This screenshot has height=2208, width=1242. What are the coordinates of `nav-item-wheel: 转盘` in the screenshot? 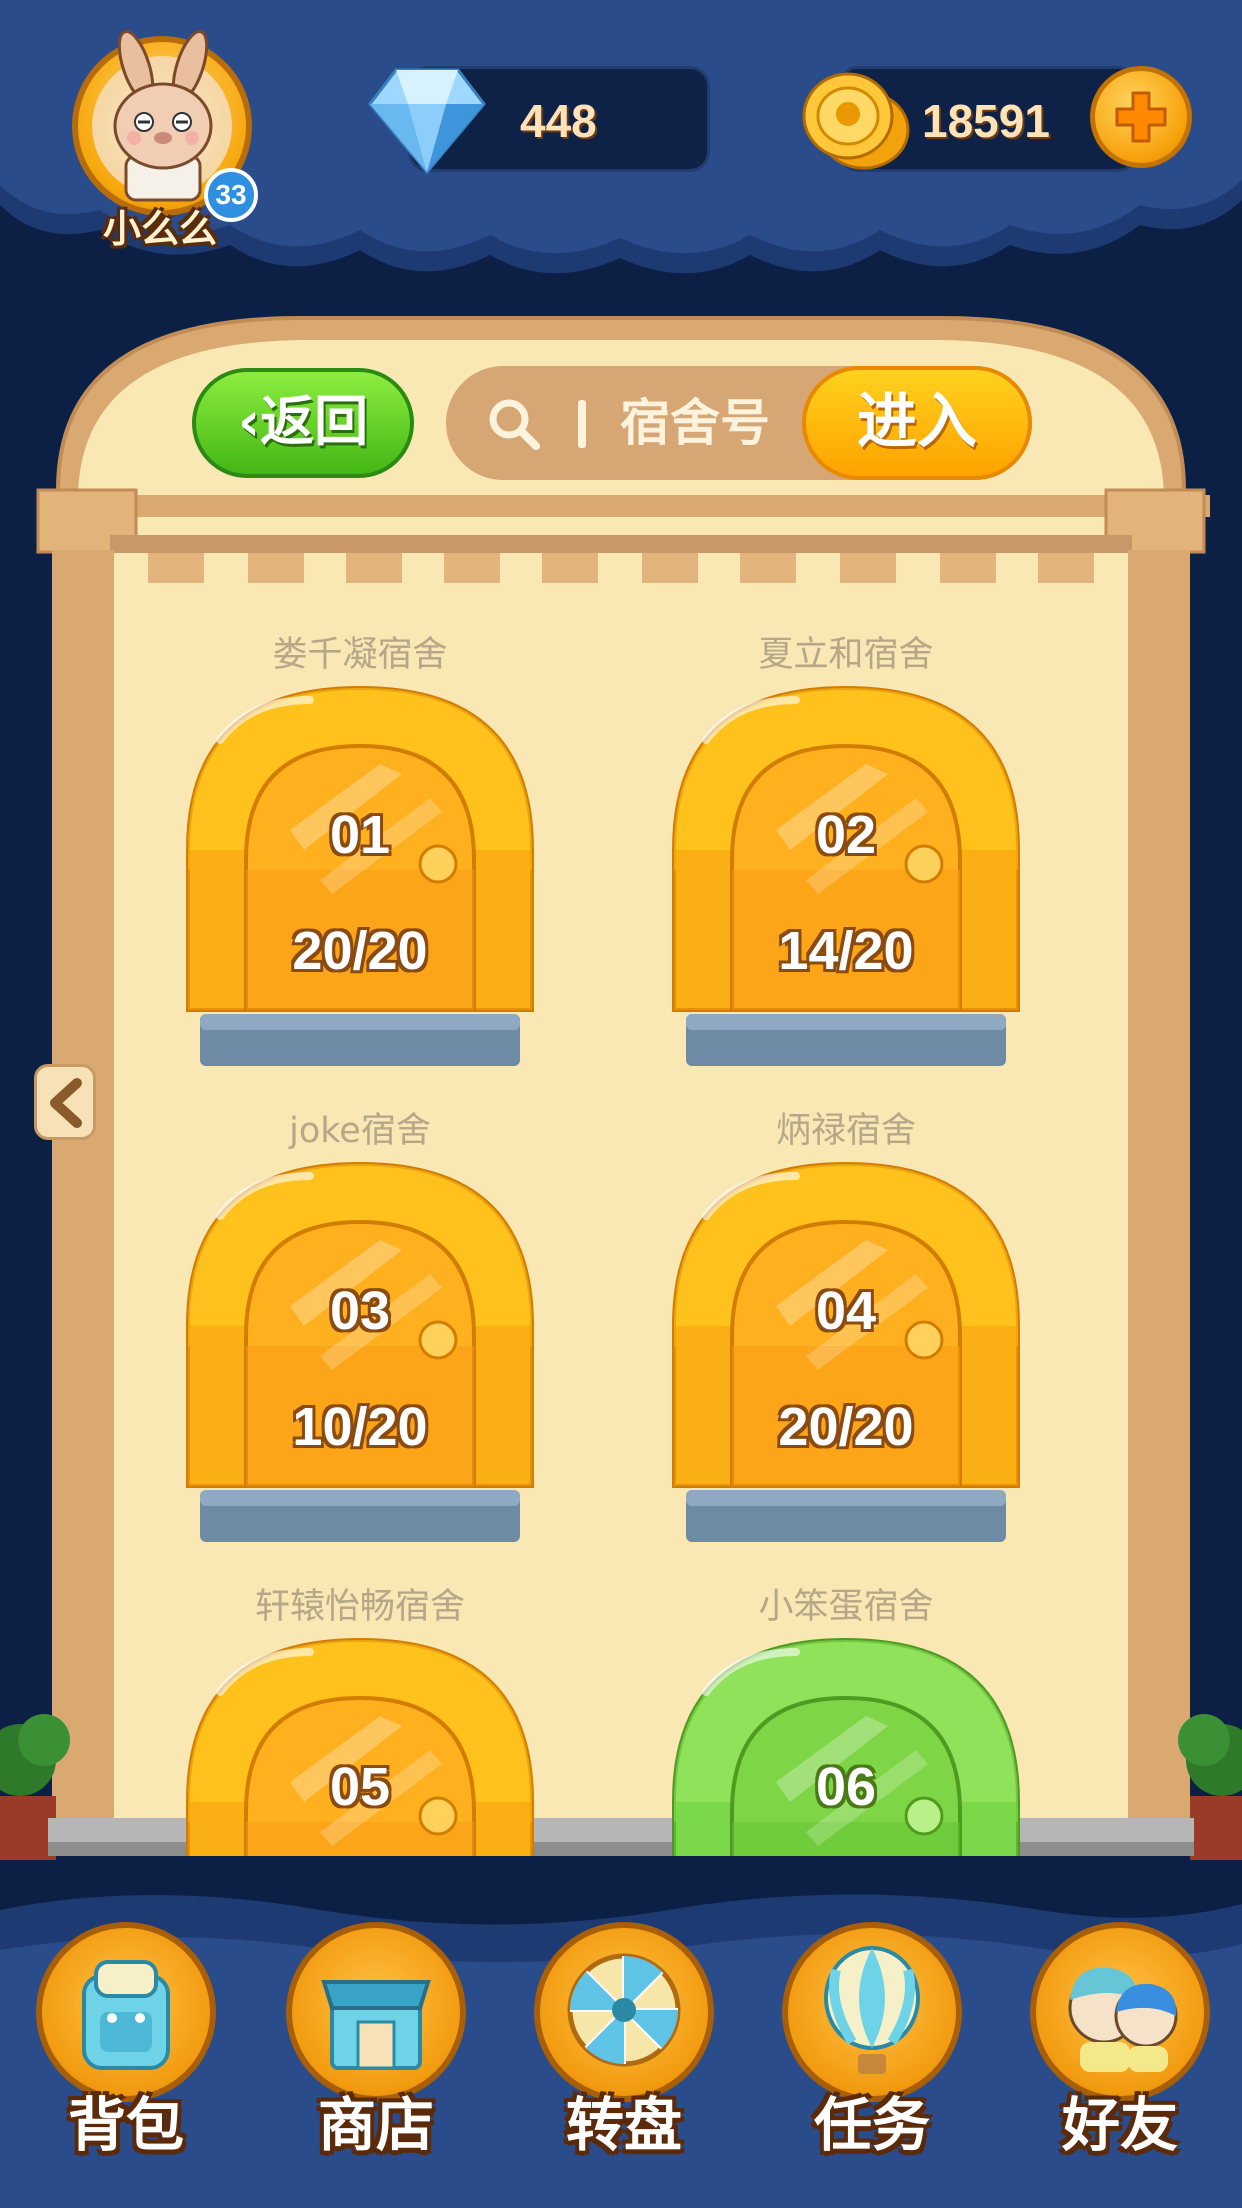 It's located at (624, 2040).